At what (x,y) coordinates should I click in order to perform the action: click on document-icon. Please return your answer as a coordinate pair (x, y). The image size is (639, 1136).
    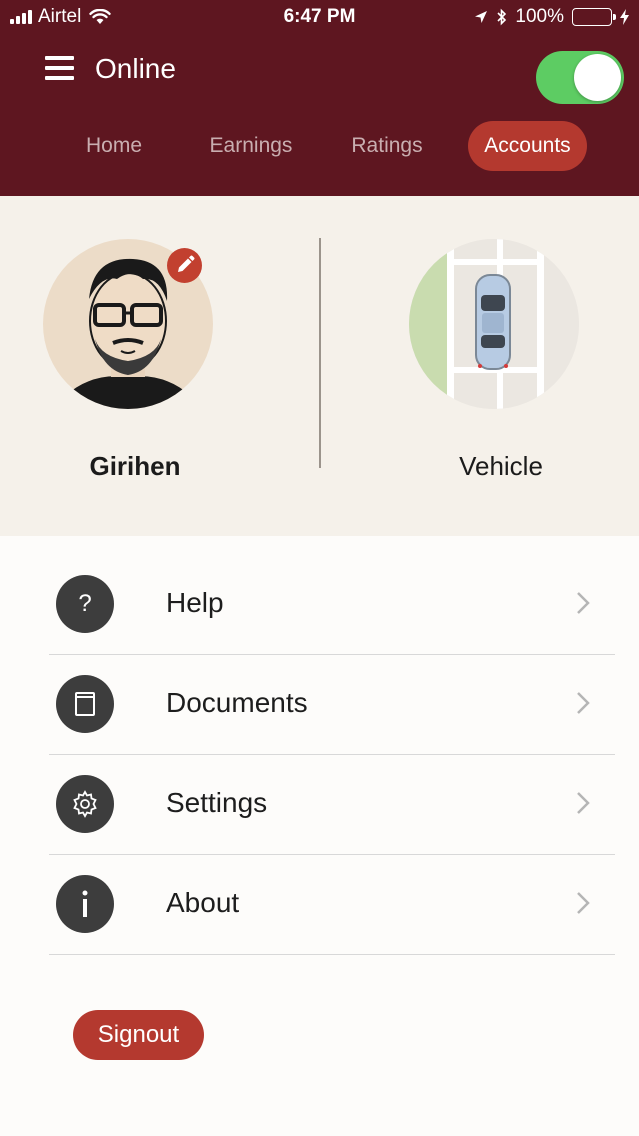
    Looking at the image, I should click on (85, 704).